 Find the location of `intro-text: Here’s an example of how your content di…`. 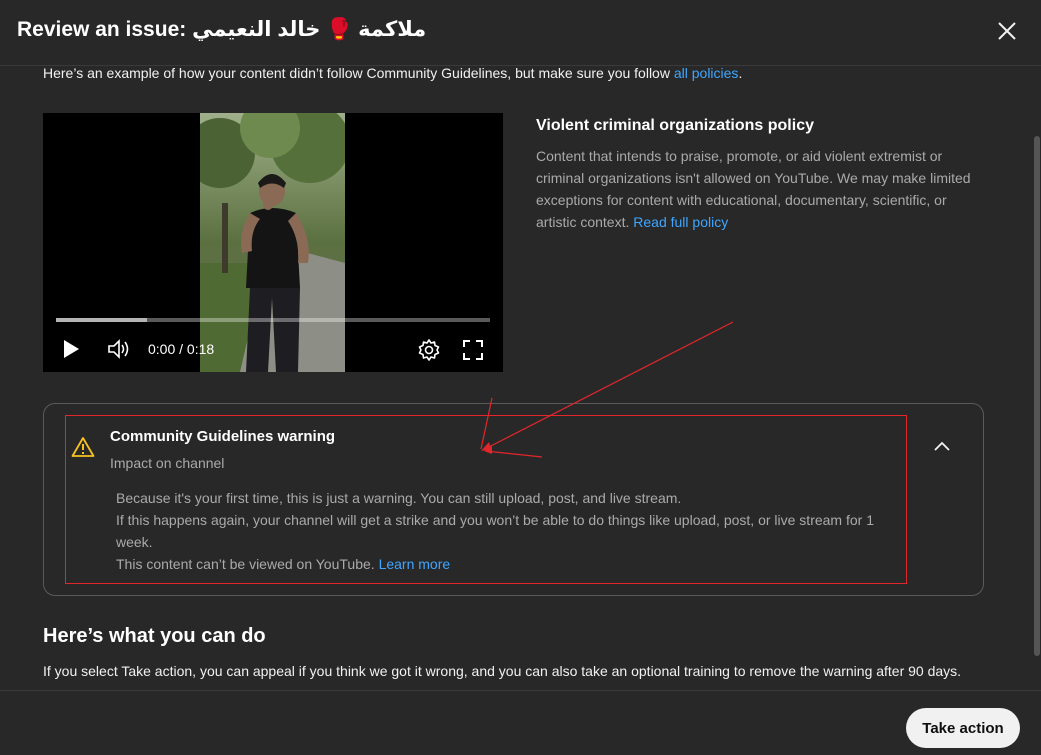

intro-text: Here’s an example of how your content di… is located at coordinates (392, 73).